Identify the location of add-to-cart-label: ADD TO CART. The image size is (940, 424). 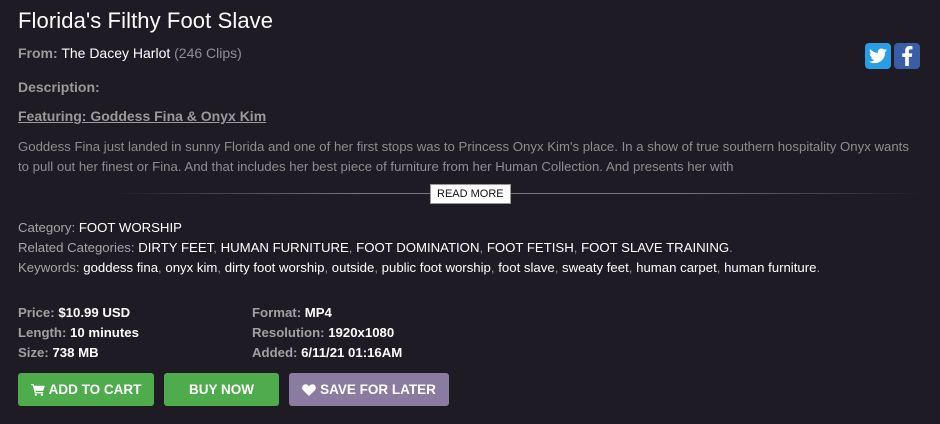
(95, 389).